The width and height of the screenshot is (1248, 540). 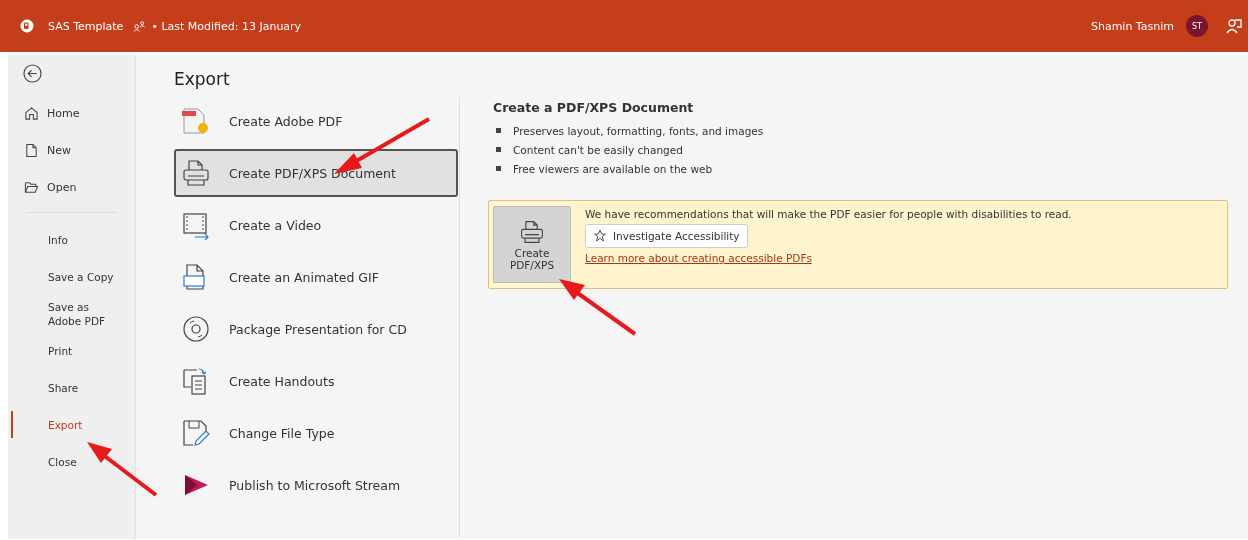 I want to click on save-edit-icon, so click(x=196, y=433).